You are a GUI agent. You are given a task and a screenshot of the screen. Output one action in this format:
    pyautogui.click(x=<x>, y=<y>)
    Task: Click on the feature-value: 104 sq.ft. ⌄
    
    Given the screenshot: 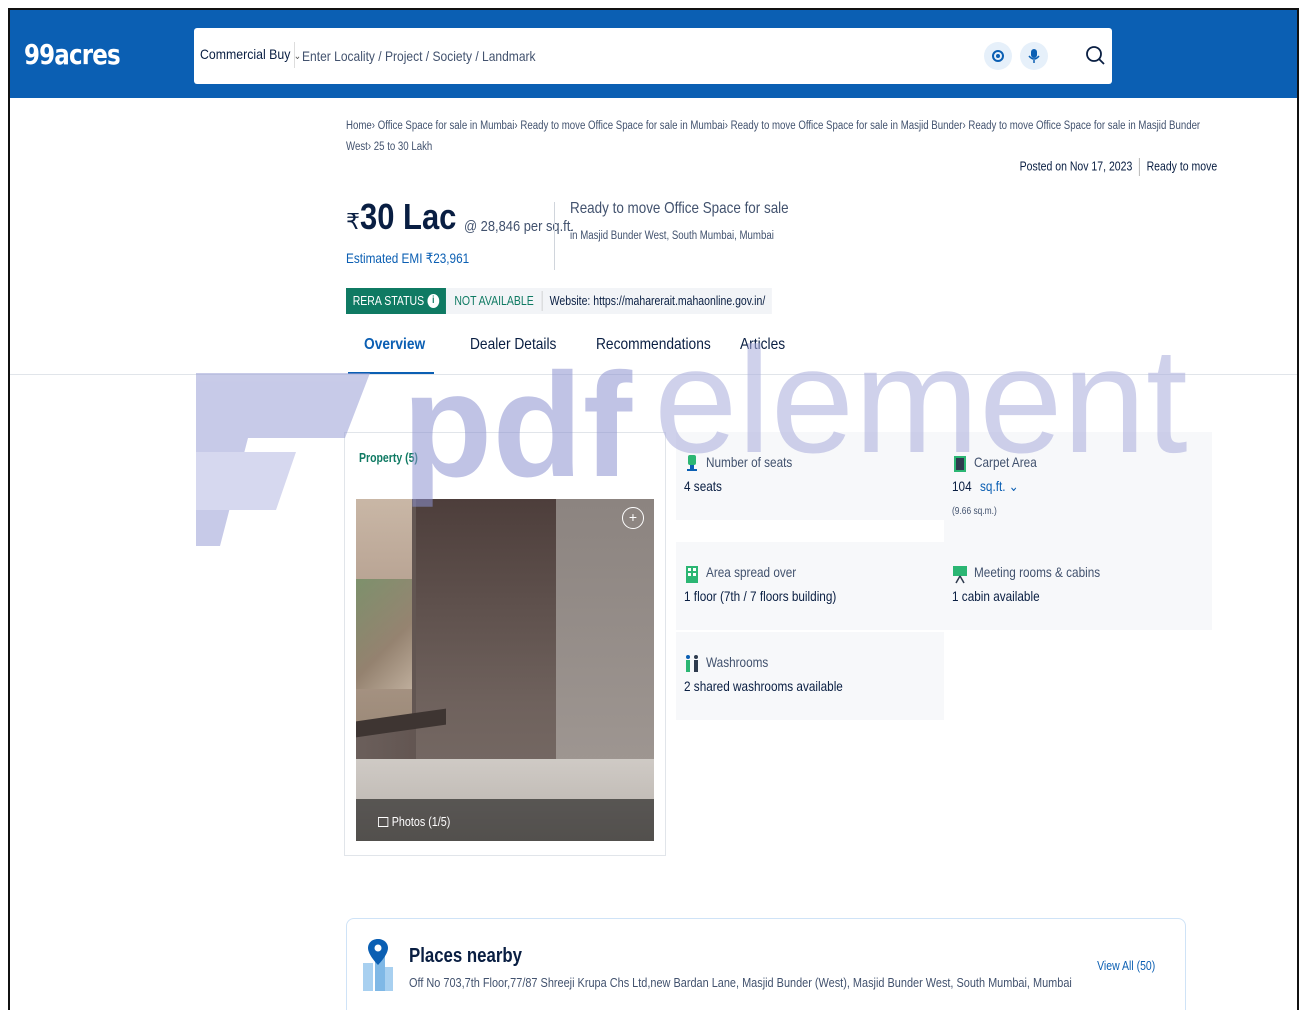 What is the action you would take?
    pyautogui.click(x=985, y=486)
    